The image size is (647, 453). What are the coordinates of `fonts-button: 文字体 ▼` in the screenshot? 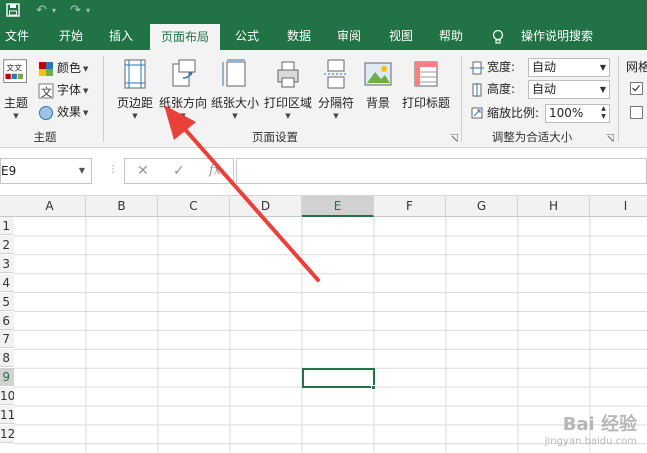 It's located at (63, 90).